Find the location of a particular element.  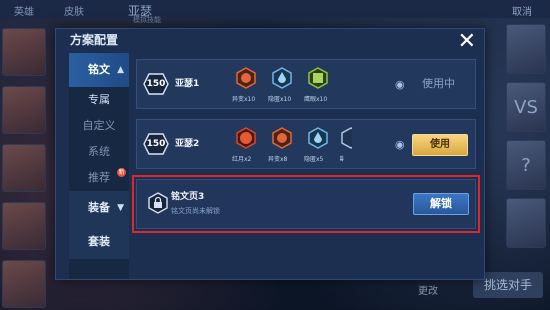

close-icon: ✕ is located at coordinates (467, 41).